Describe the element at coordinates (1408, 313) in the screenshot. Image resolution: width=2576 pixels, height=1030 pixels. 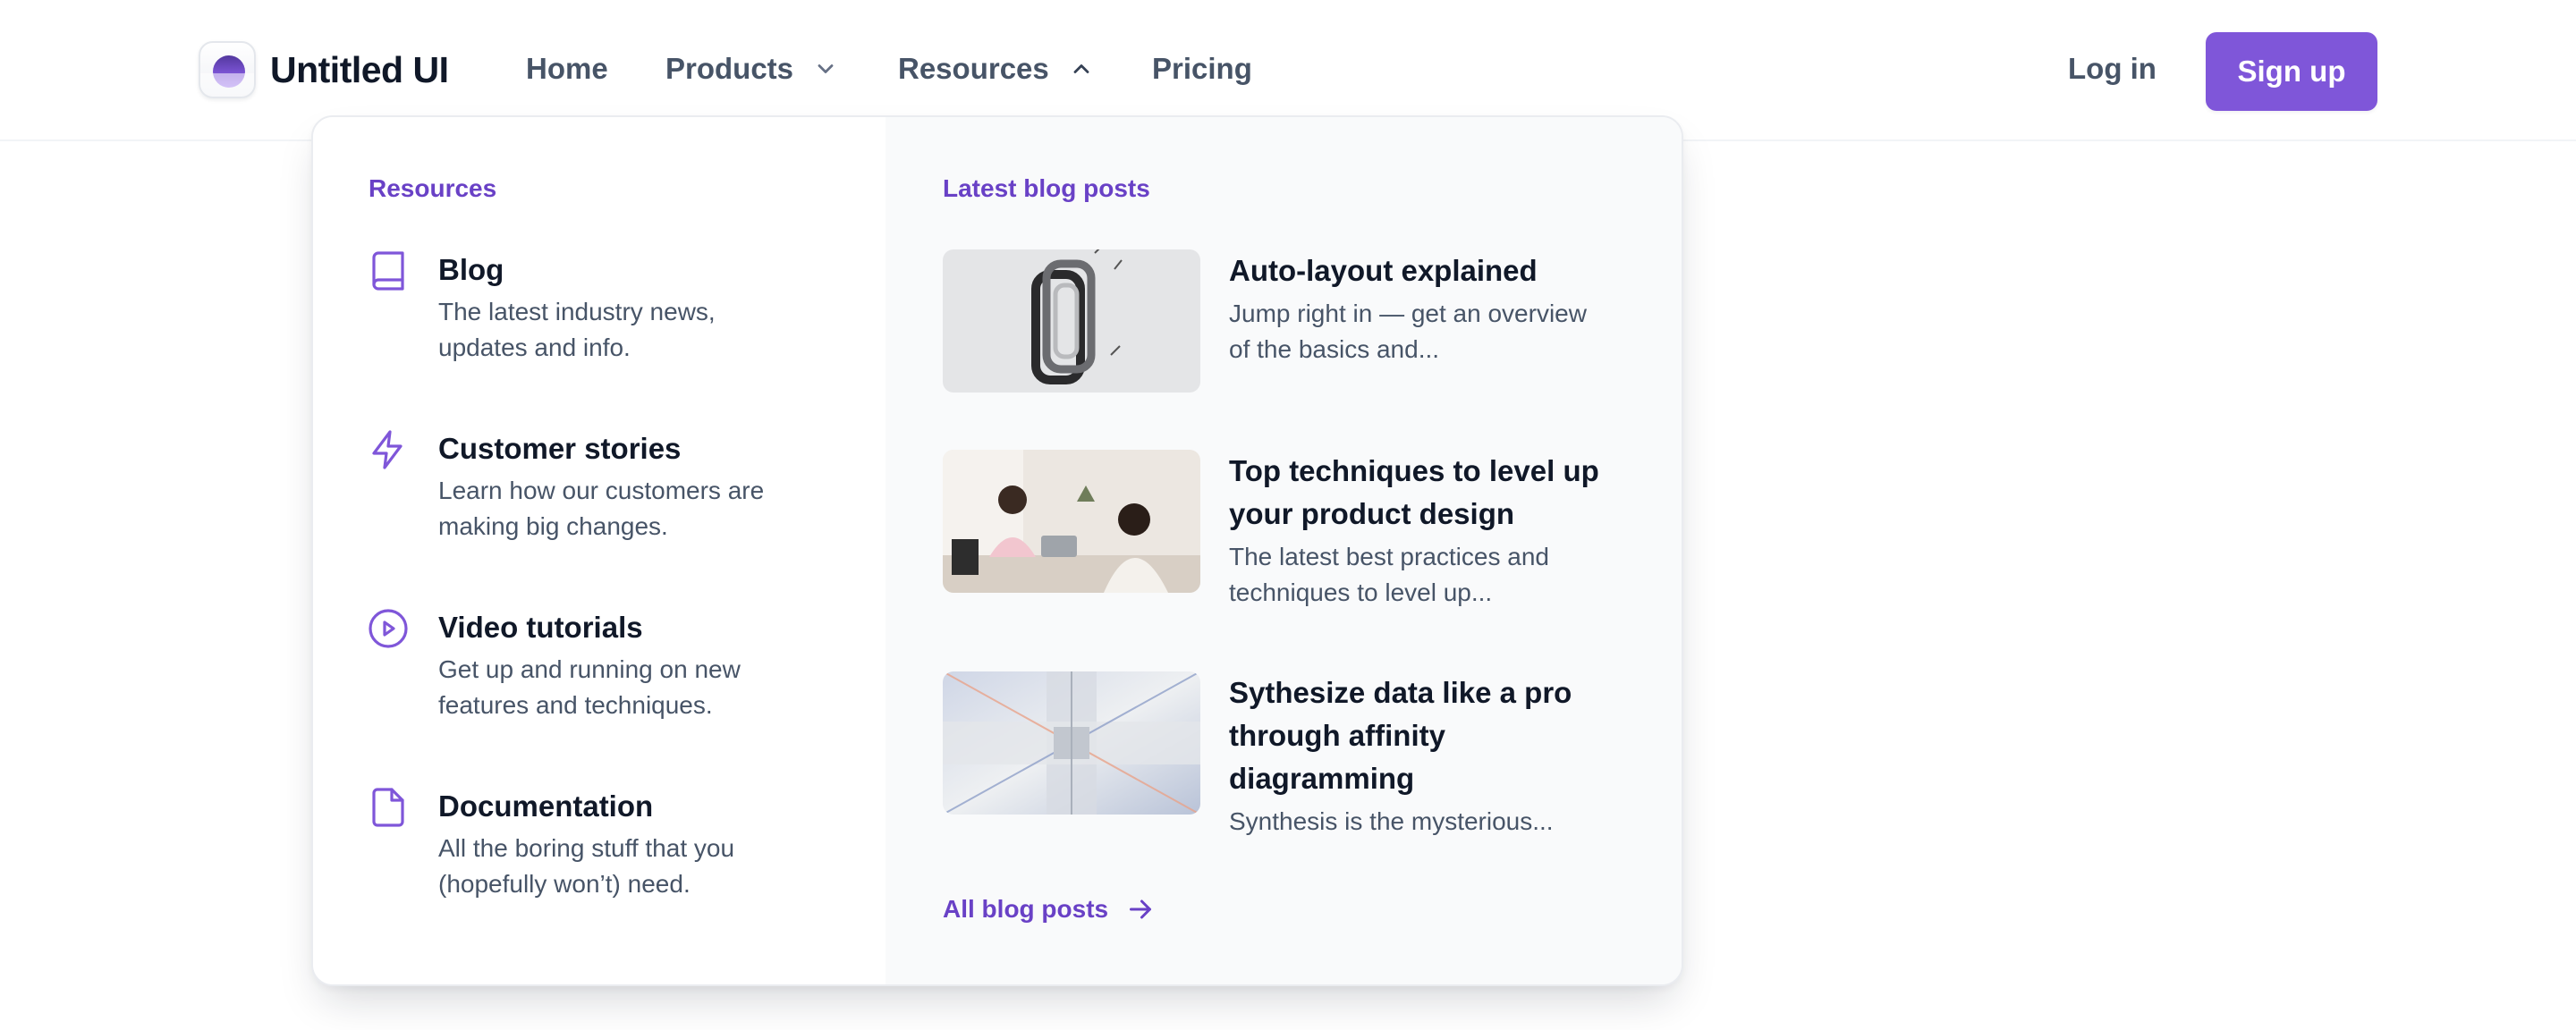
I see `blog-post-description-line: Jump right in — get an overview` at that location.